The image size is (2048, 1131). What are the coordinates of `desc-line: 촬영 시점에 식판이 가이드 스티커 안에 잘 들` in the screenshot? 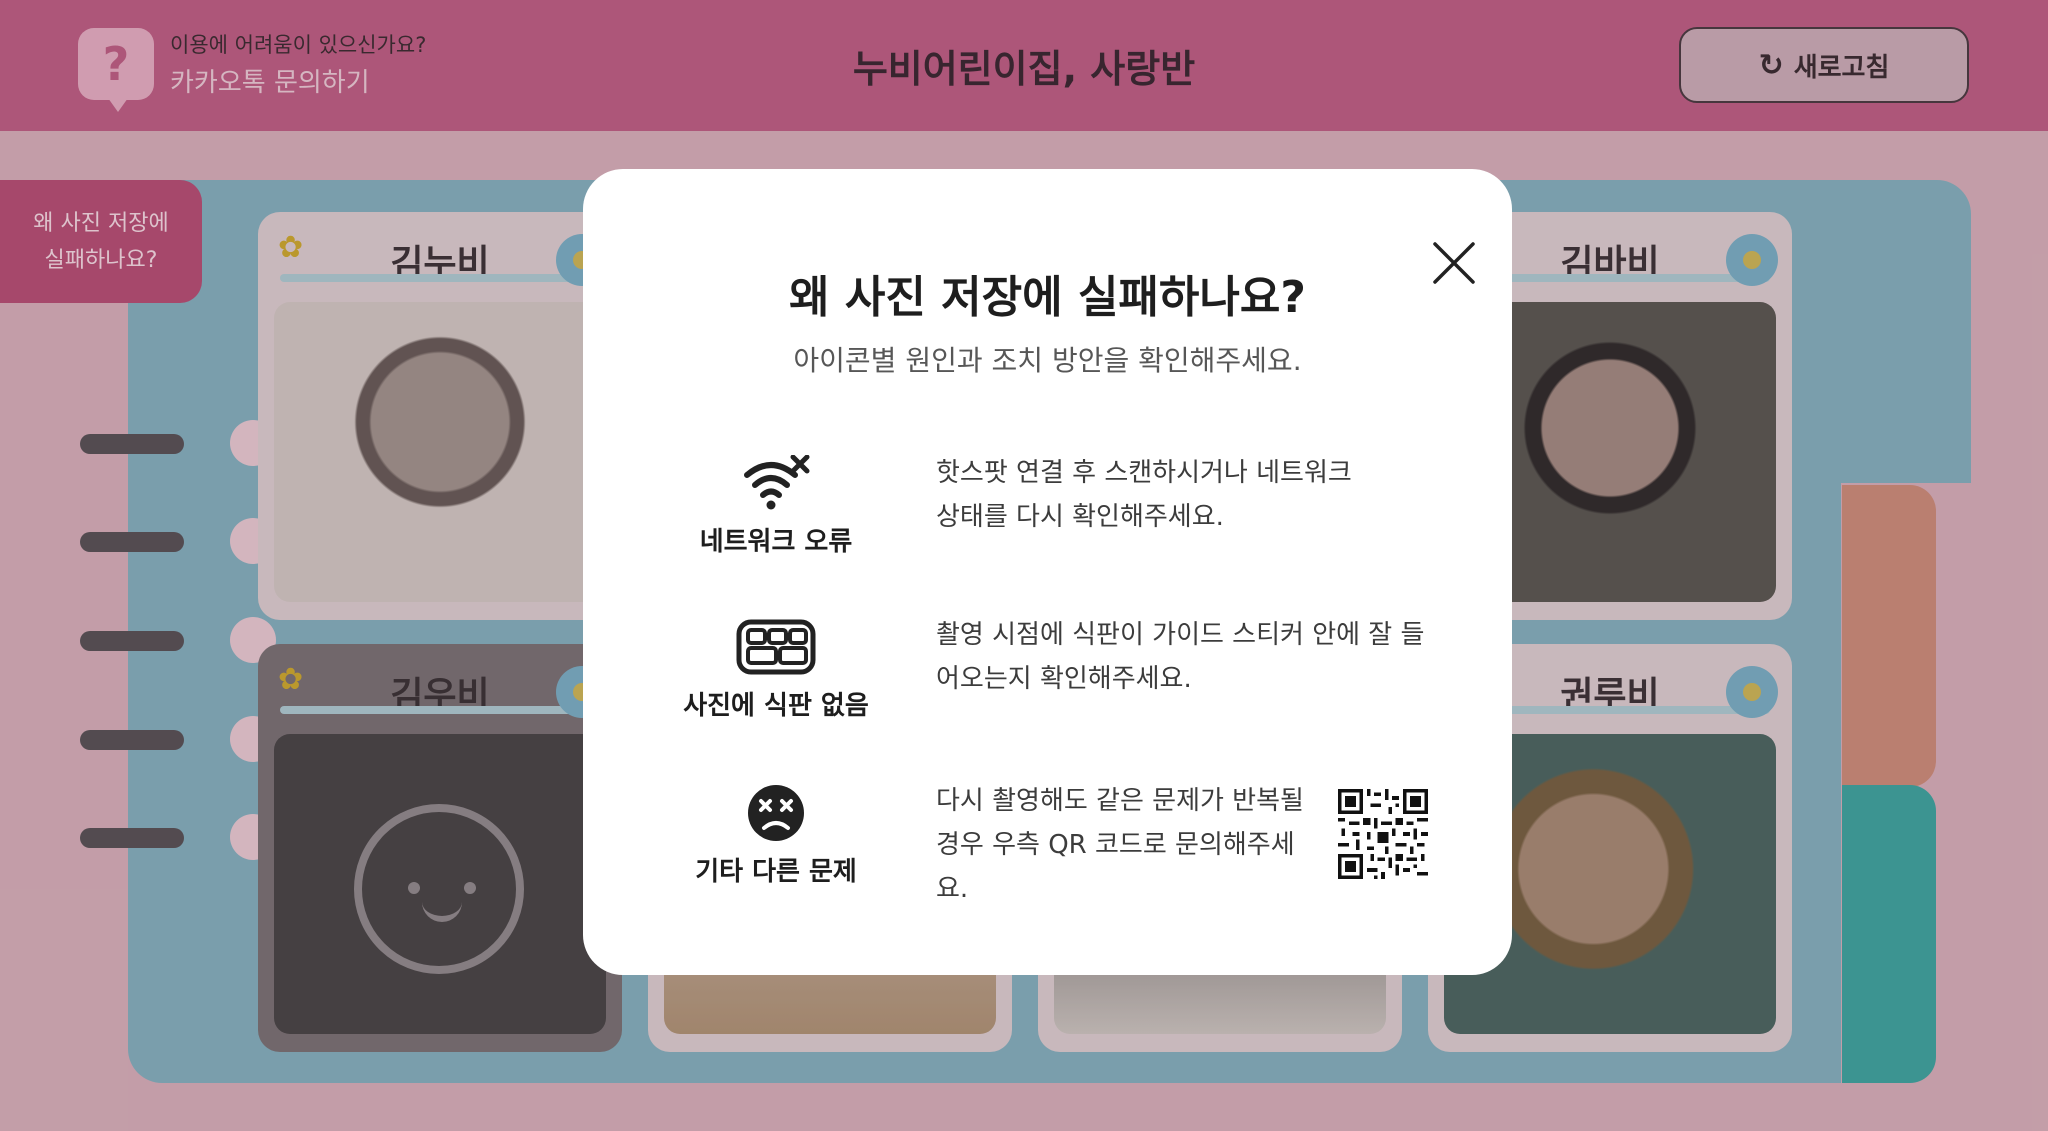 It's located at (1180, 635).